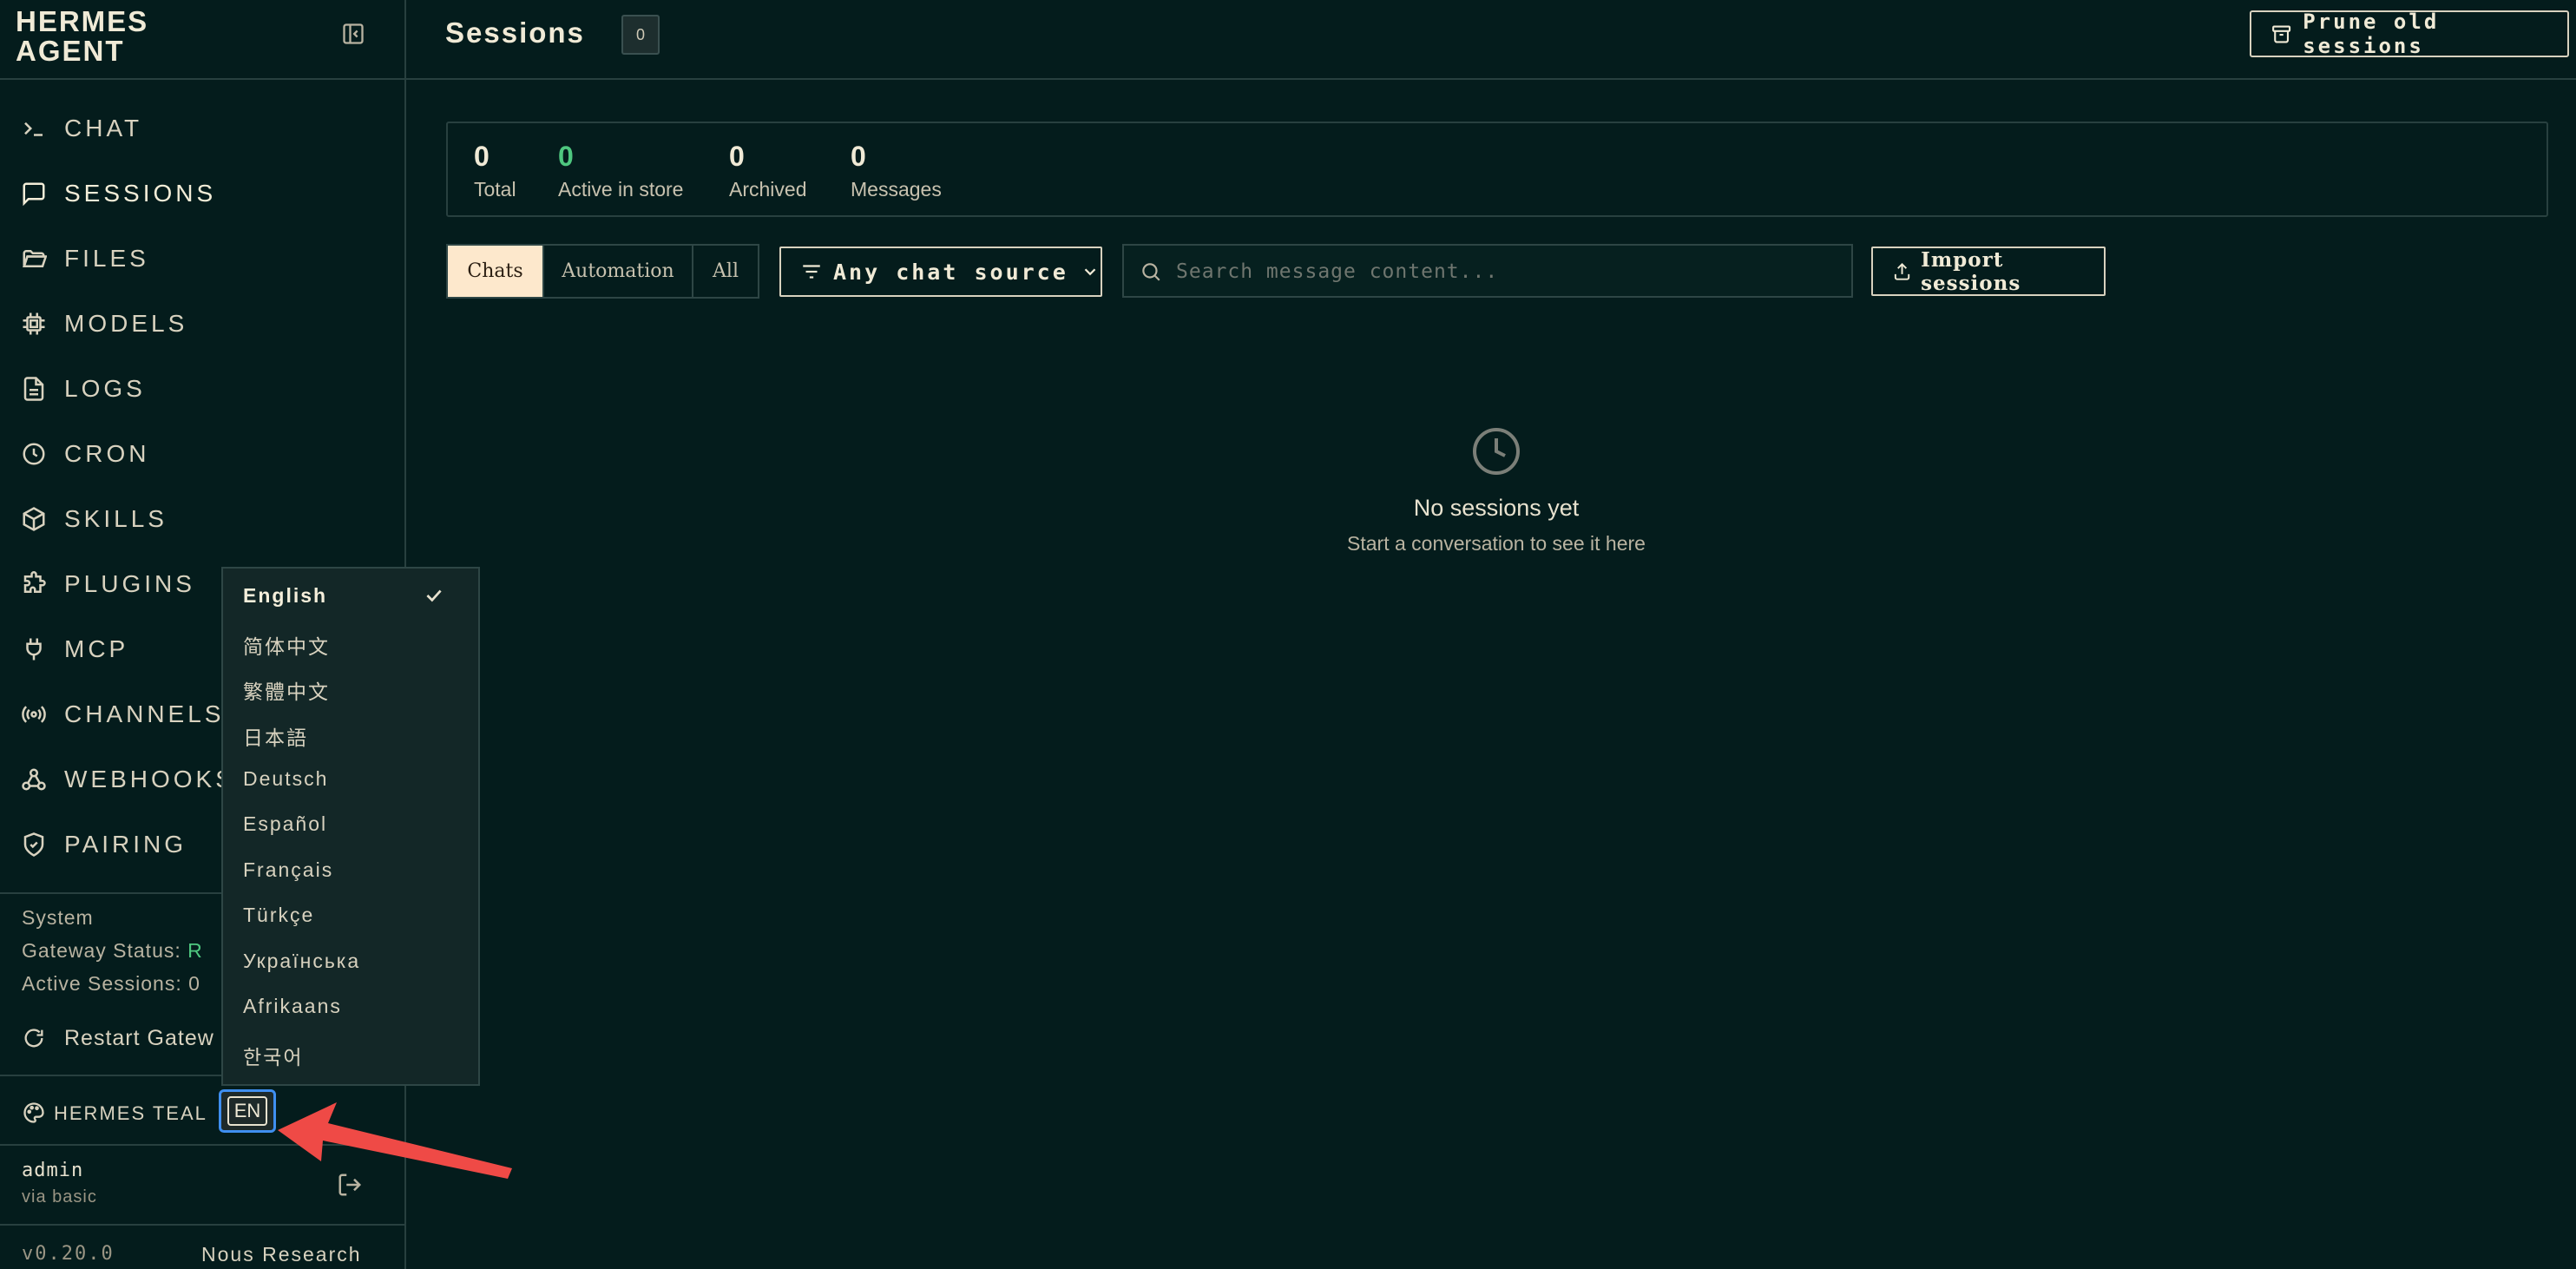 This screenshot has height=1269, width=2576. I want to click on language-option-zh-hans: 简体中文, so click(356, 648).